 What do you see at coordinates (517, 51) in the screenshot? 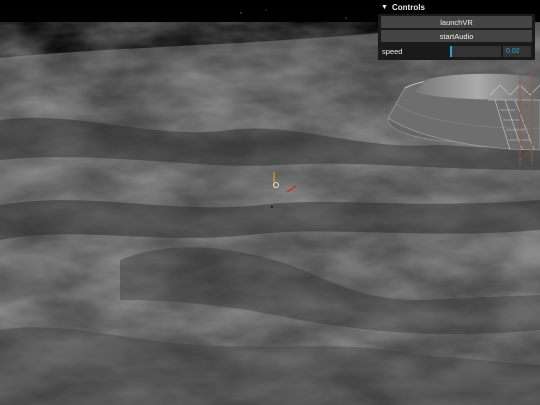
I see `speed-value-input: 0.02` at bounding box center [517, 51].